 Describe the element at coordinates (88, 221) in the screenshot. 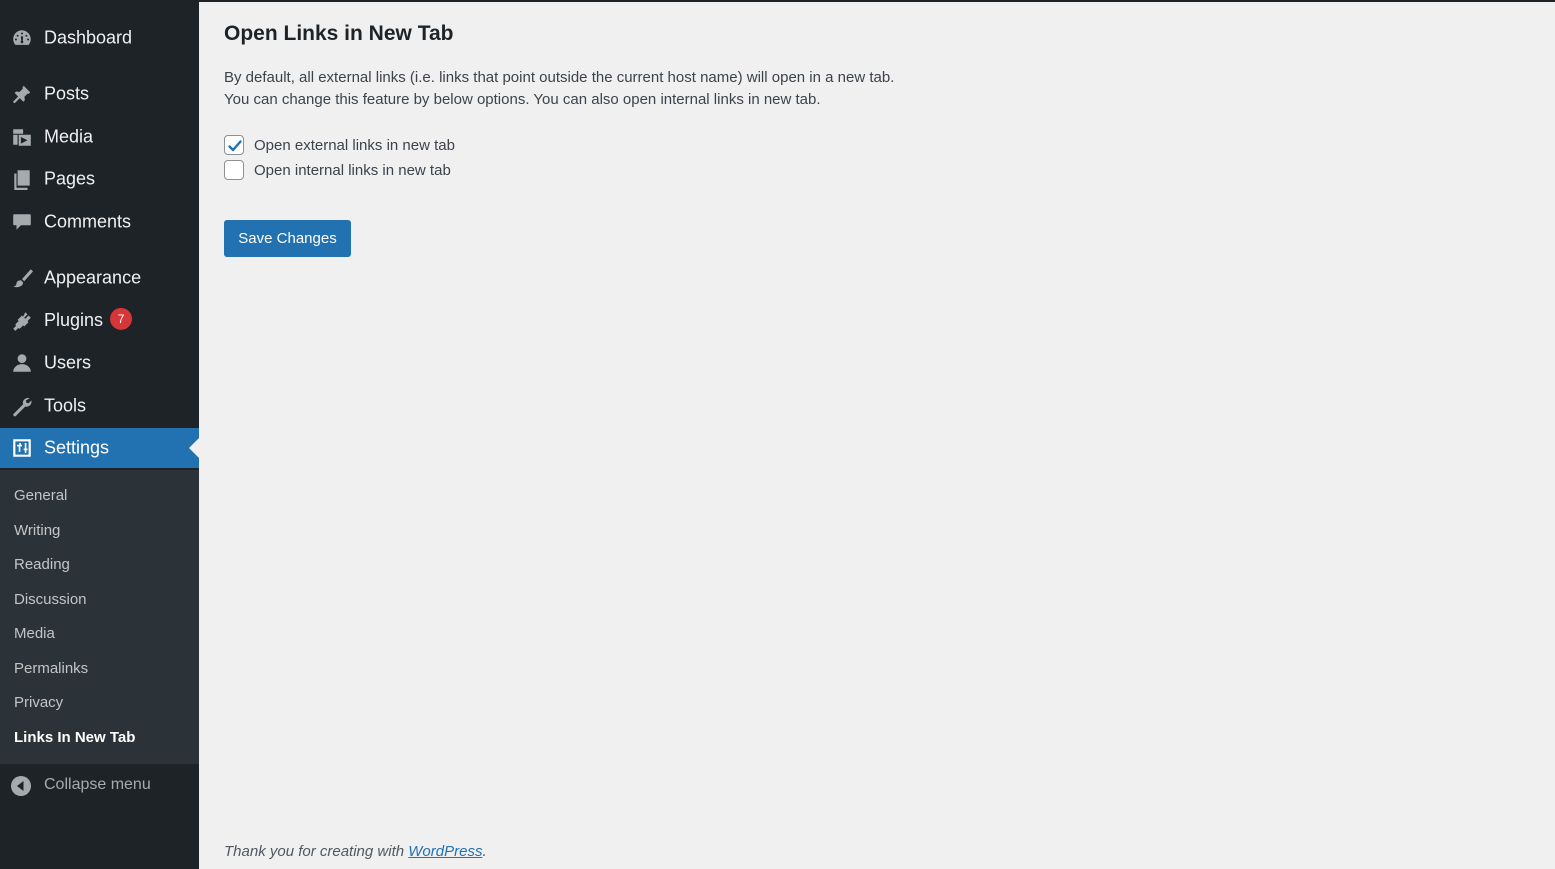

I see `sidebar-item-label: Comments` at that location.